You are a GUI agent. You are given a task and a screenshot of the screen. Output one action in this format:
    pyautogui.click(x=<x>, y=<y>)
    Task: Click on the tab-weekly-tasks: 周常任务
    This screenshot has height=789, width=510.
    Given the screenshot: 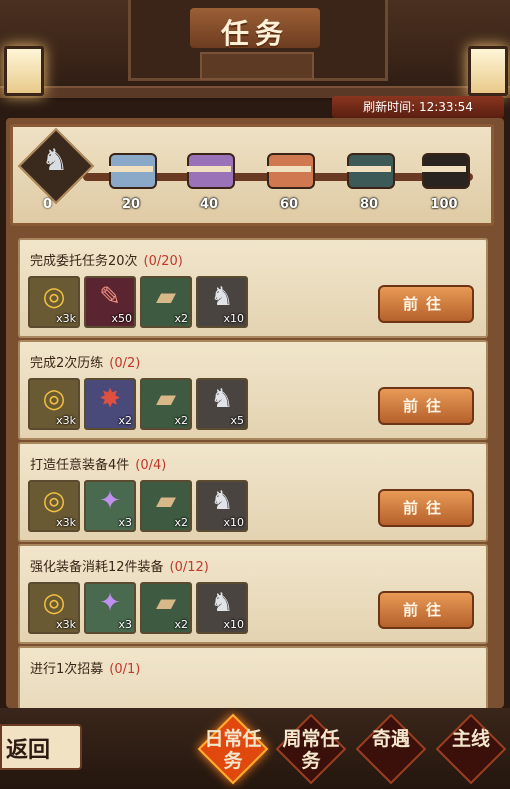 What is the action you would take?
    pyautogui.click(x=311, y=749)
    